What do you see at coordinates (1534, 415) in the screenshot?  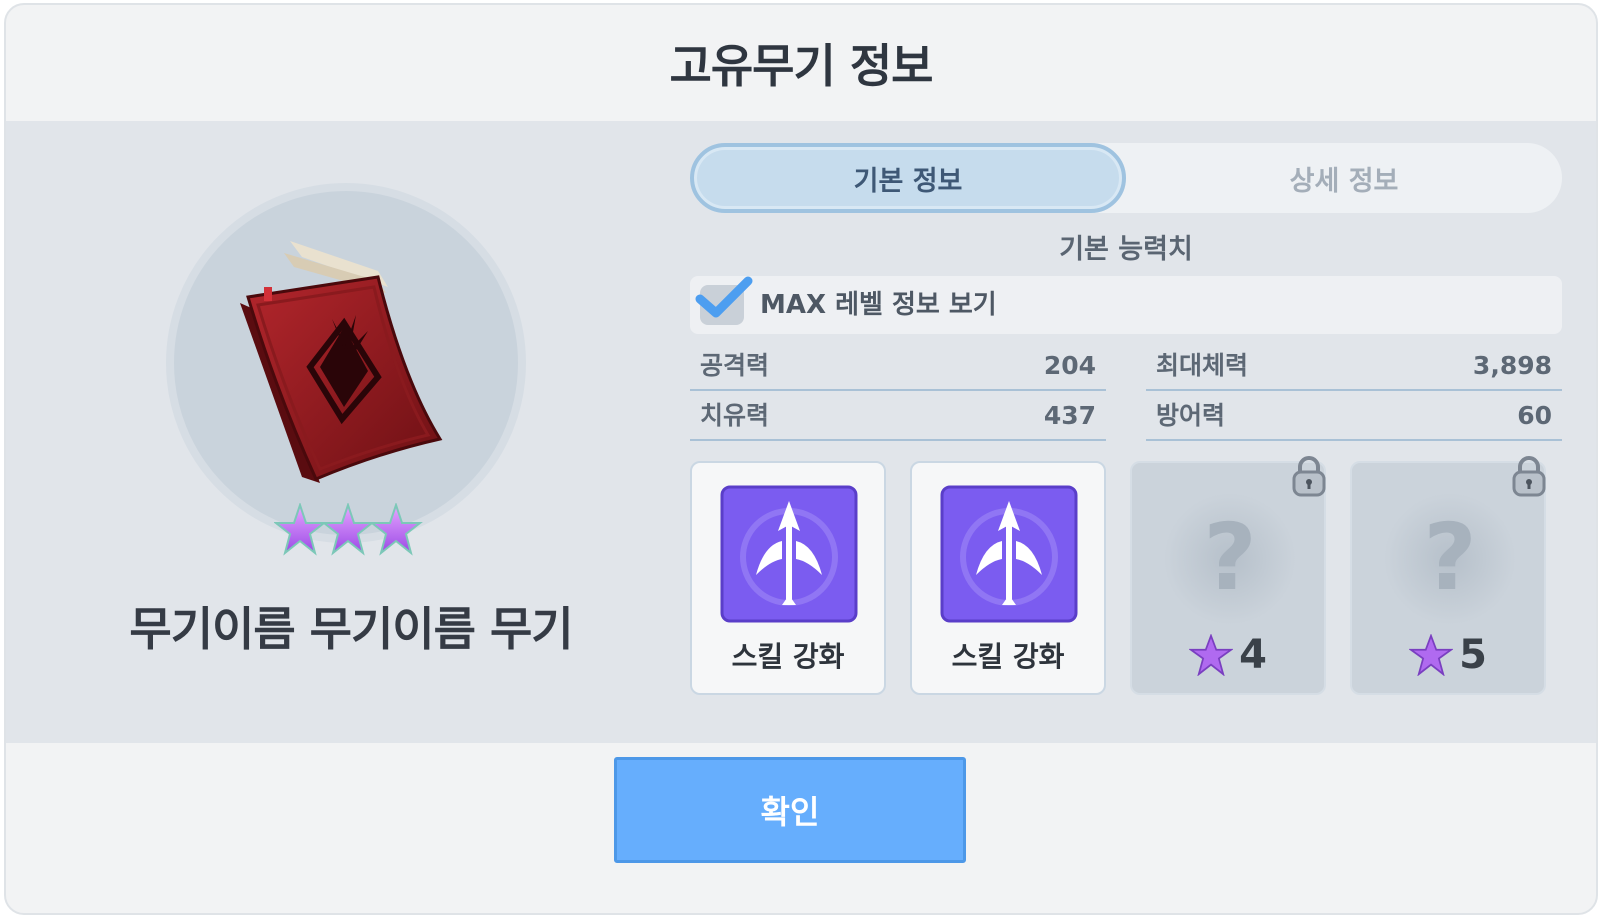 I see `stat-value: 60` at bounding box center [1534, 415].